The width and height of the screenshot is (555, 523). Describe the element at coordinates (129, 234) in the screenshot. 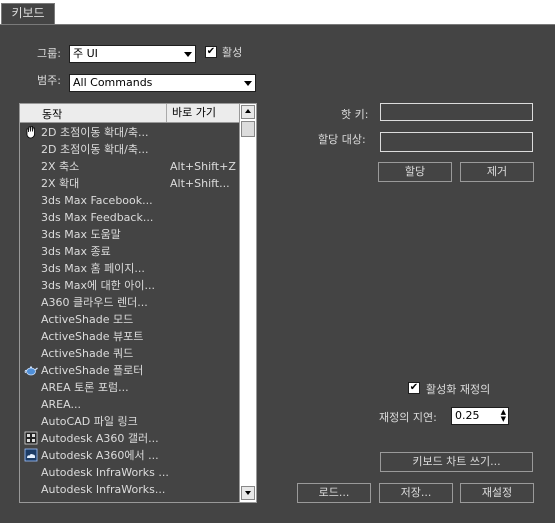

I see `list-item: 3ds Max 도움말` at that location.